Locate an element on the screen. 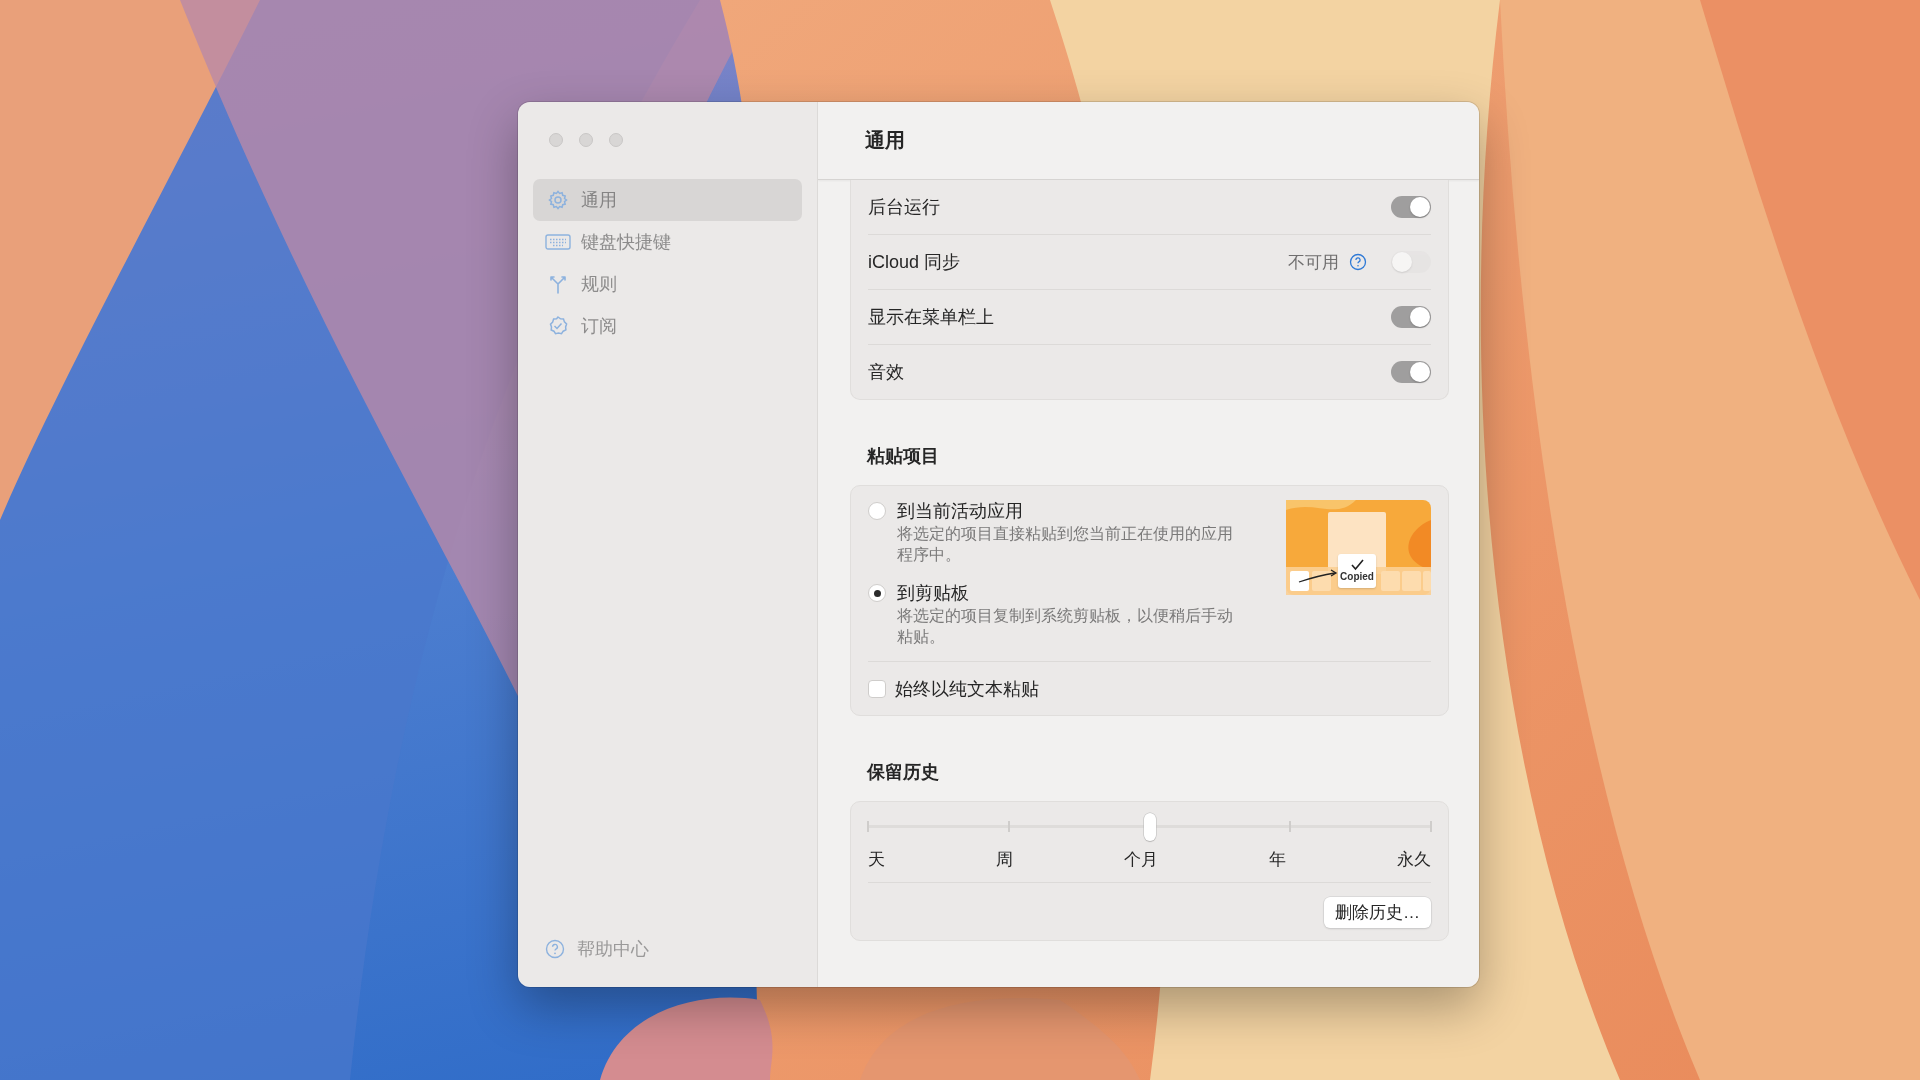  option-description: 将选定的项目直接粘贴到您当前正在使用的应用程序中。 is located at coordinates (1065, 544).